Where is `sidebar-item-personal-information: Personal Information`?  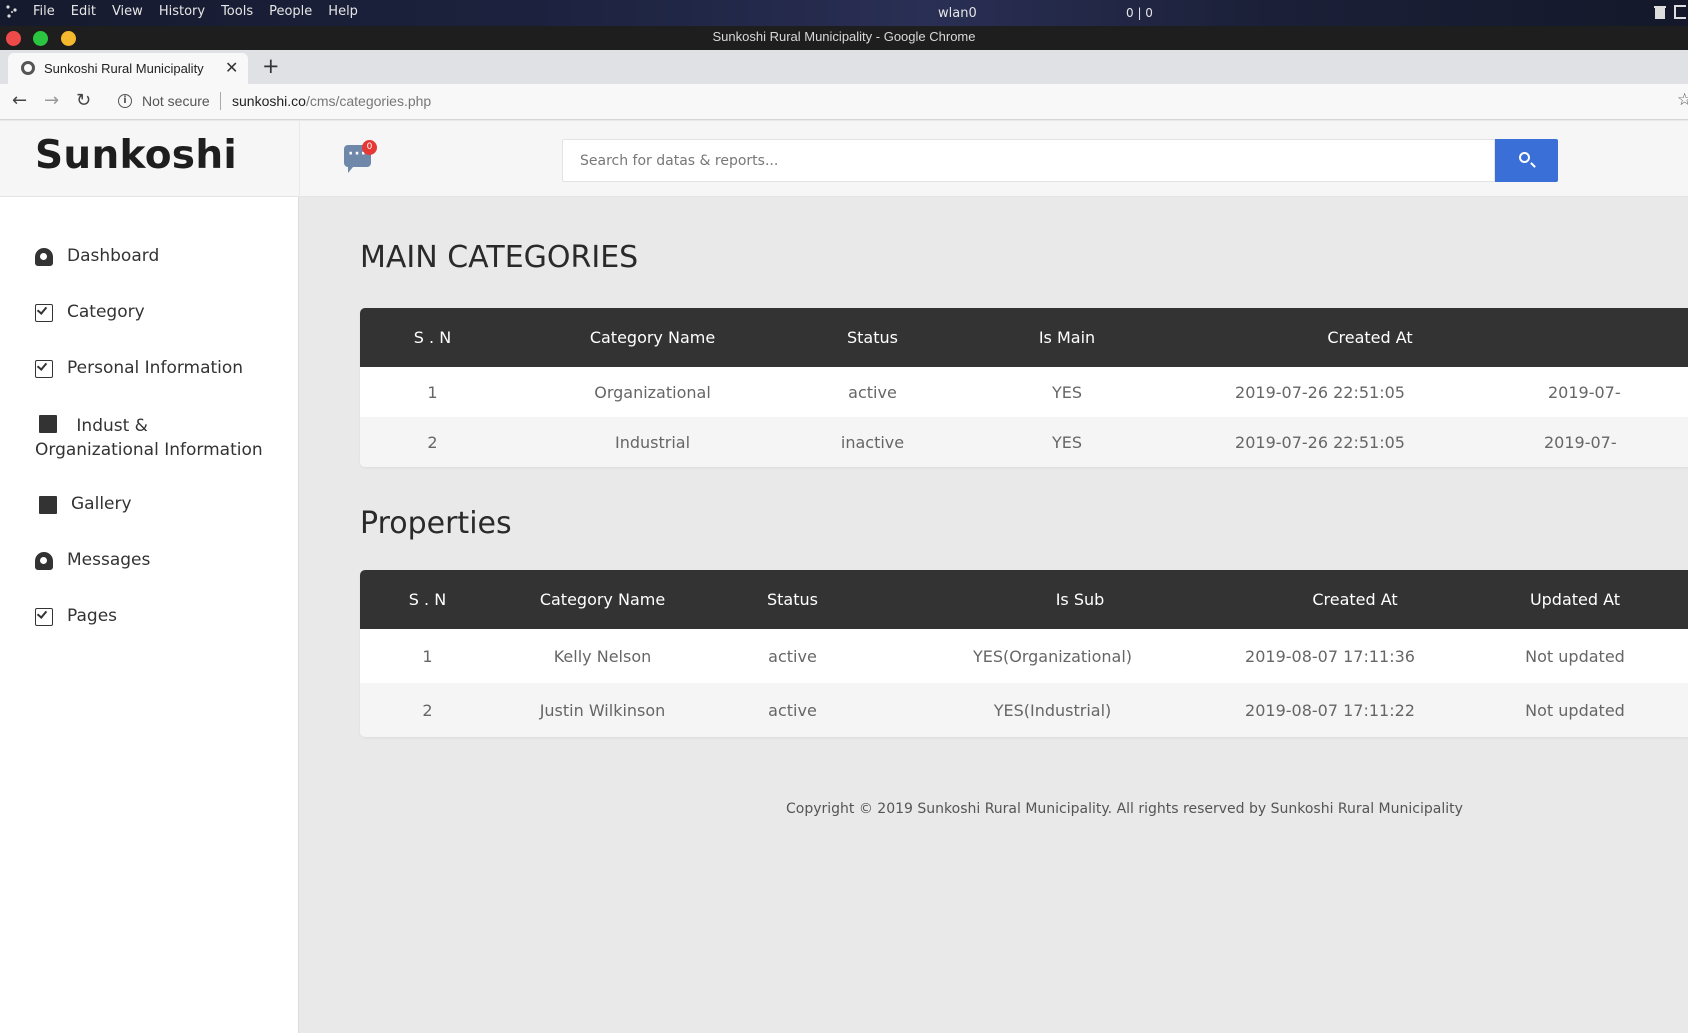
sidebar-item-personal-information: Personal Information is located at coordinates (139, 368).